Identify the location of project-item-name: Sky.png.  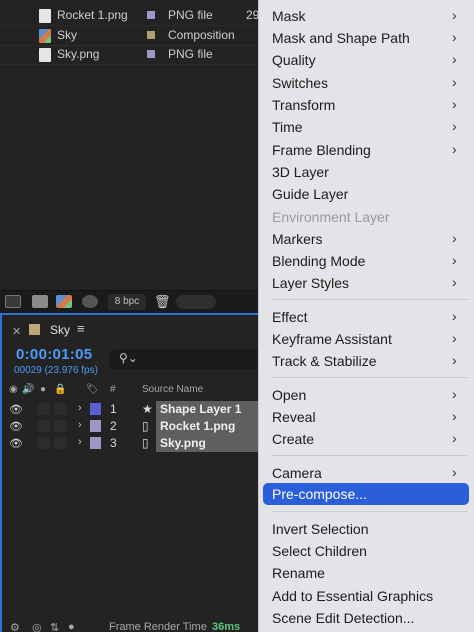
(78, 54).